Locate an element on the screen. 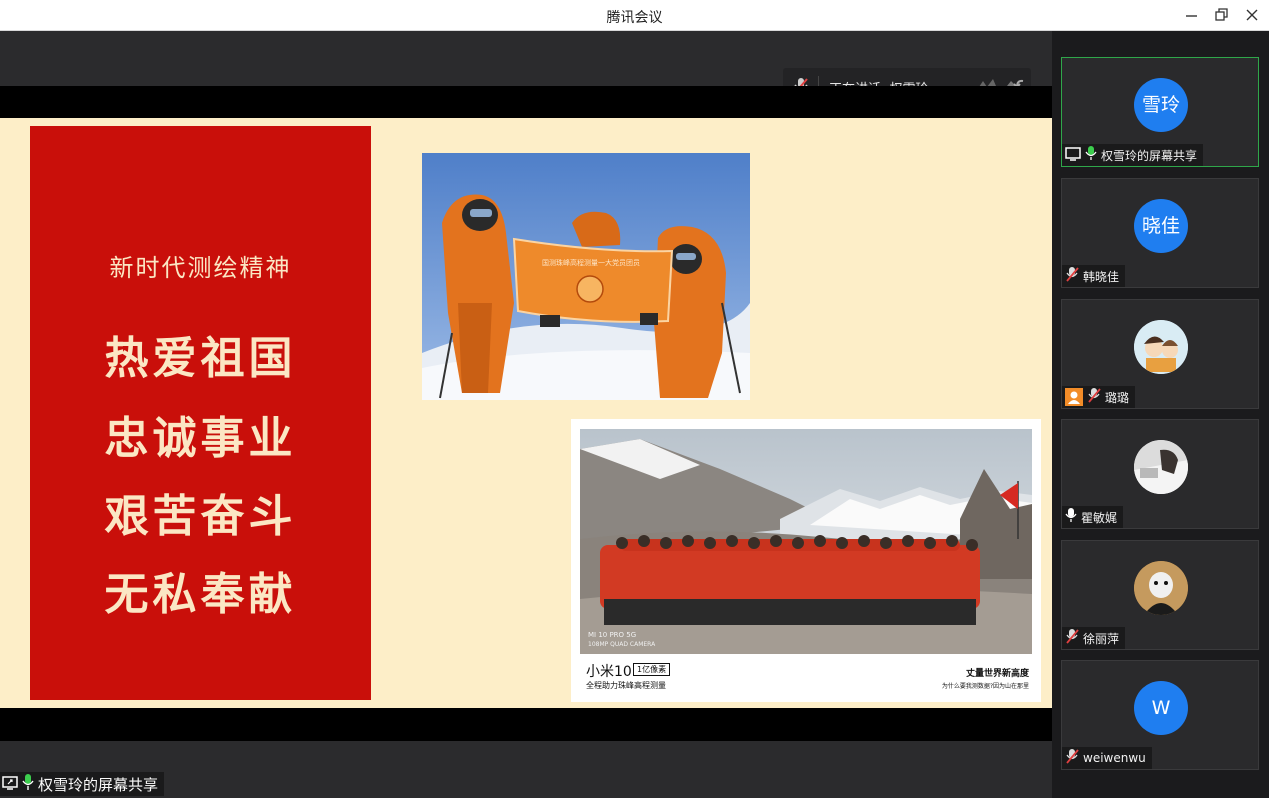 The image size is (1269, 798). close-icon is located at coordinates (1252, 15).